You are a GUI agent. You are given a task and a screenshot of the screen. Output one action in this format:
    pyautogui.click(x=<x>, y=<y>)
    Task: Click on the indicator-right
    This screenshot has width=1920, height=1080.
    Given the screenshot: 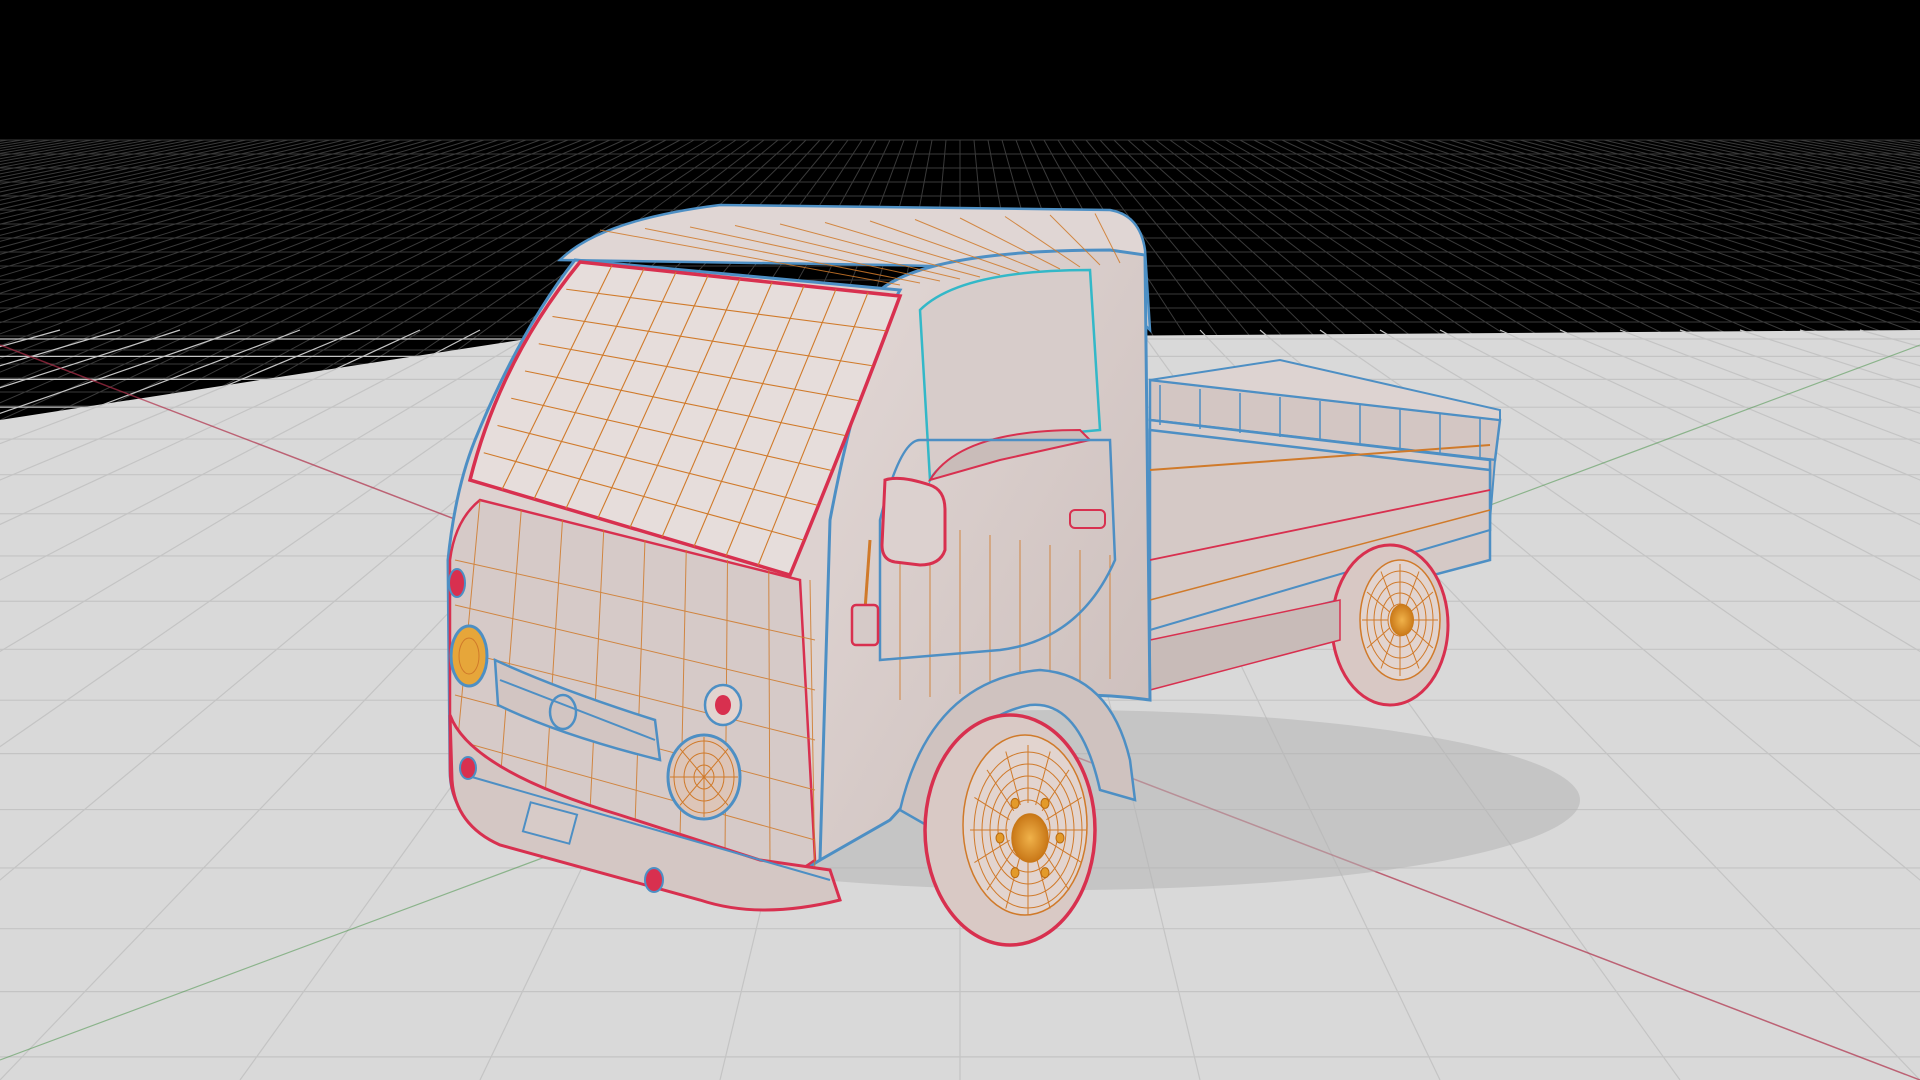 What is the action you would take?
    pyautogui.click(x=723, y=705)
    